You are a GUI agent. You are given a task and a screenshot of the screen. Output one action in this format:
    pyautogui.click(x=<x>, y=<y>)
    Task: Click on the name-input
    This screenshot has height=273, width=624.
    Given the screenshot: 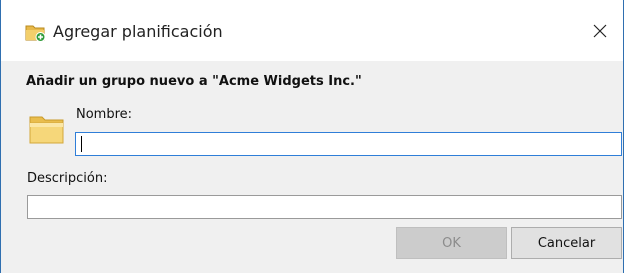 What is the action you would take?
    pyautogui.click(x=348, y=144)
    